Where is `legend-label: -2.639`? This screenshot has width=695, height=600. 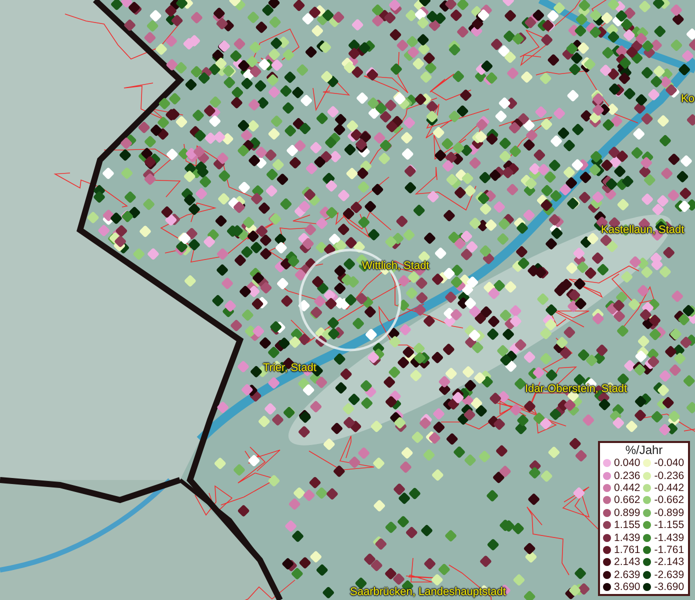 legend-label: -2.639 is located at coordinates (669, 574).